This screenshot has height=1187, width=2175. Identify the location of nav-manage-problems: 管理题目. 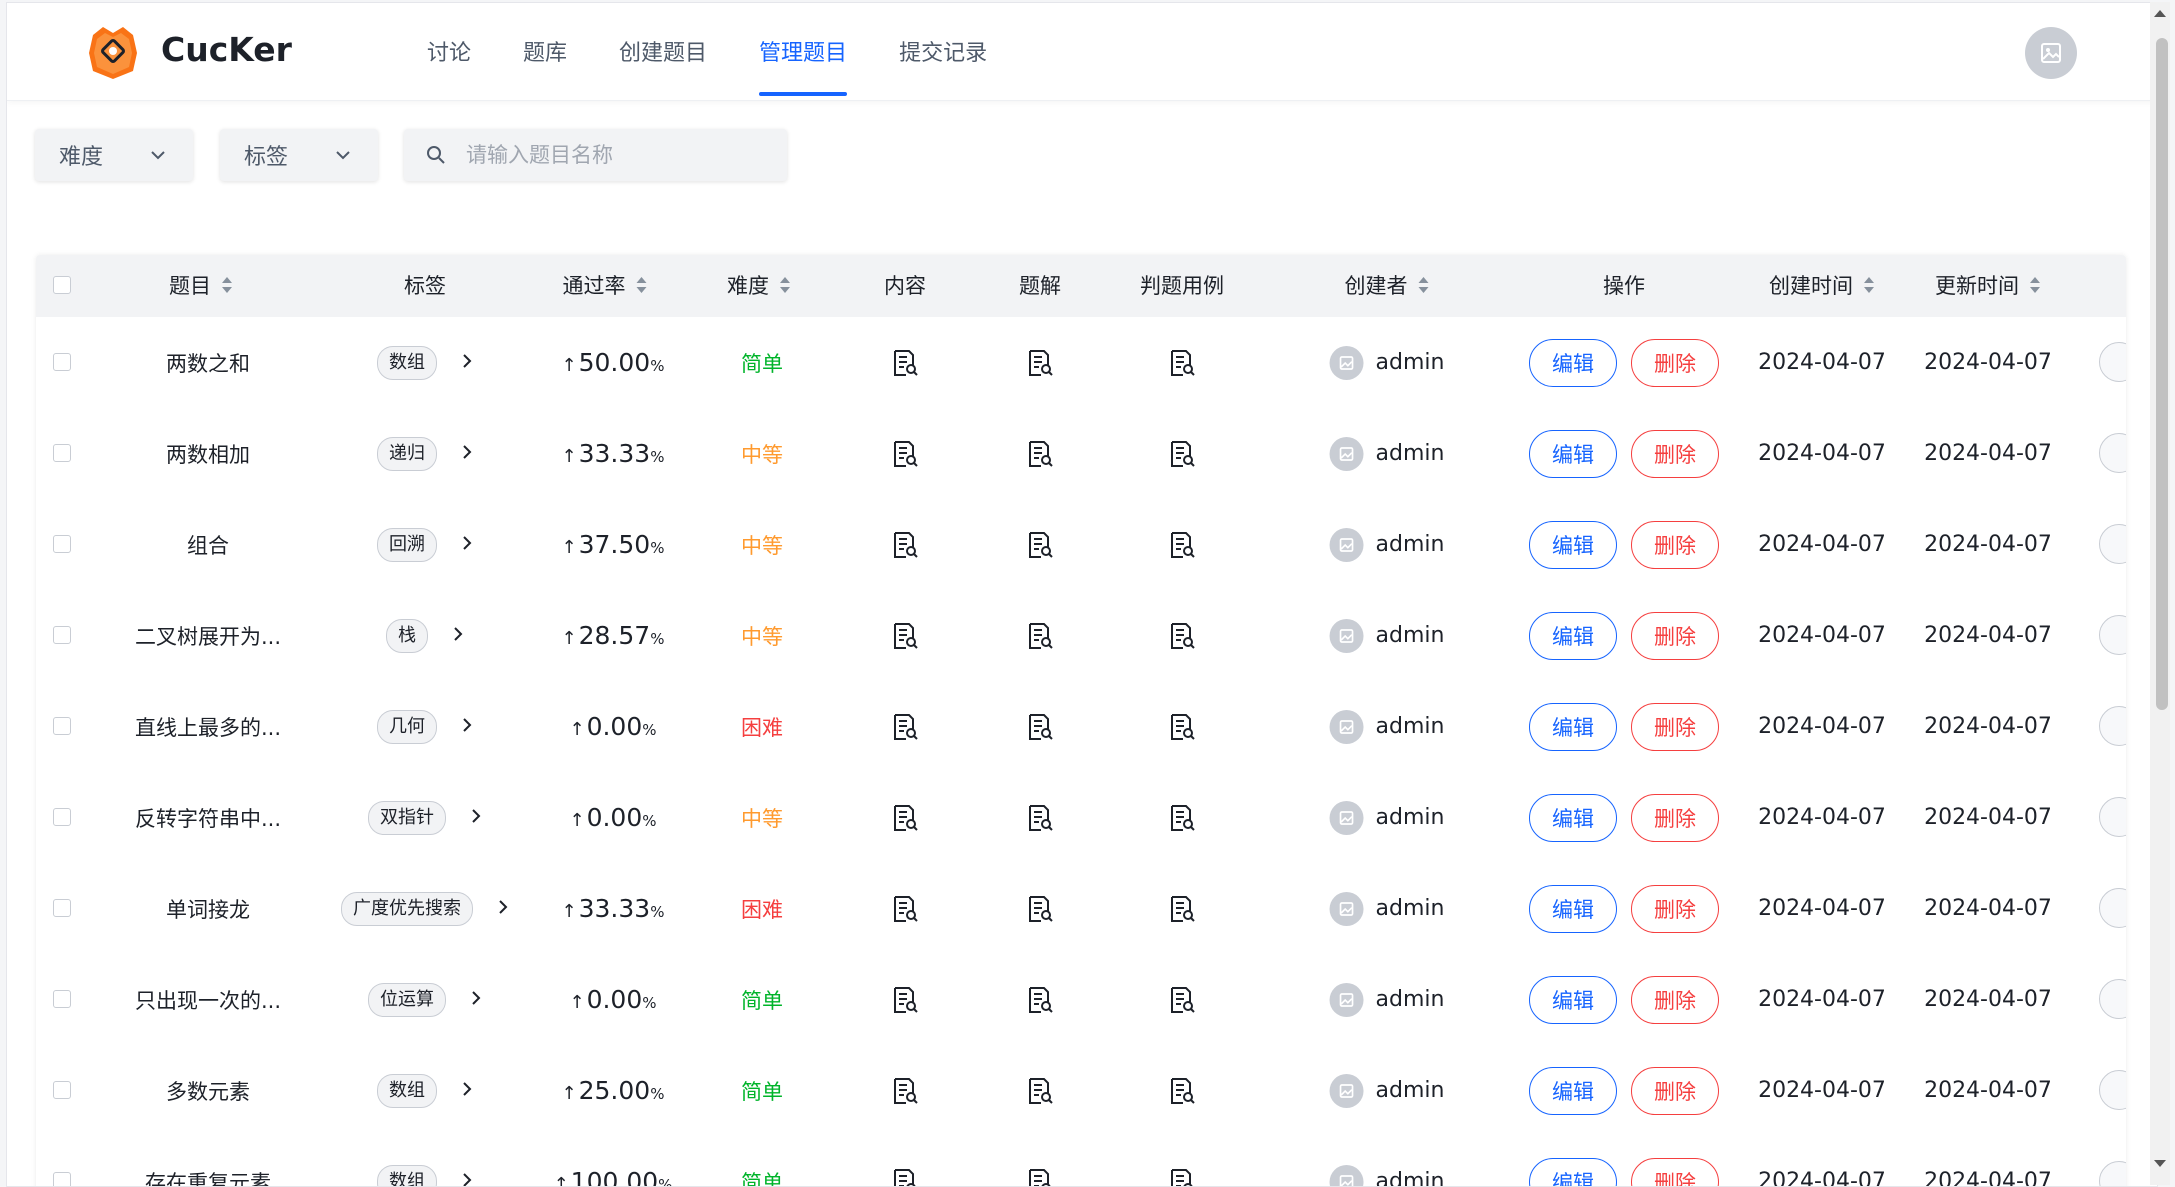
(803, 51).